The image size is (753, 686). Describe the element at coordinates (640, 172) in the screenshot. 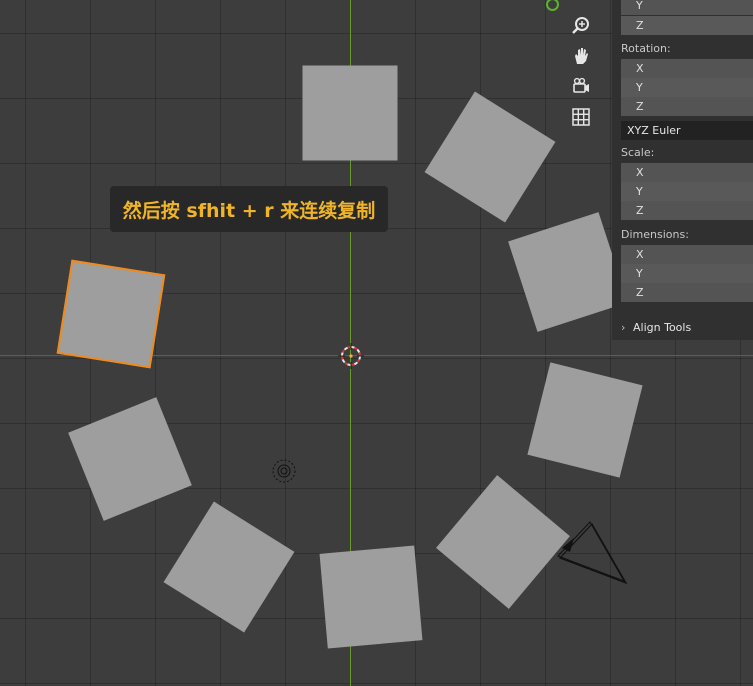

I see `scale-x-label: X` at that location.